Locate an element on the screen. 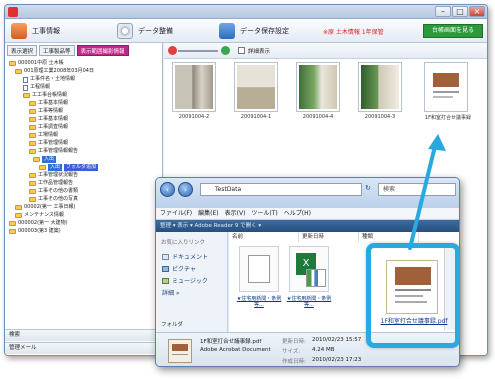 Image resolution: width=495 pixels, height=379 pixels. forward-button: › is located at coordinates (185, 189).